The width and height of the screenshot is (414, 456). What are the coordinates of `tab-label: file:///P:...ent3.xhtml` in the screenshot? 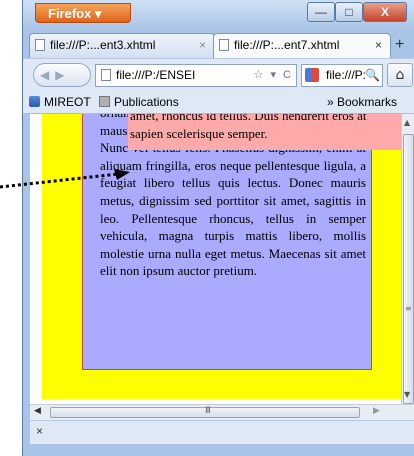 It's located at (103, 45).